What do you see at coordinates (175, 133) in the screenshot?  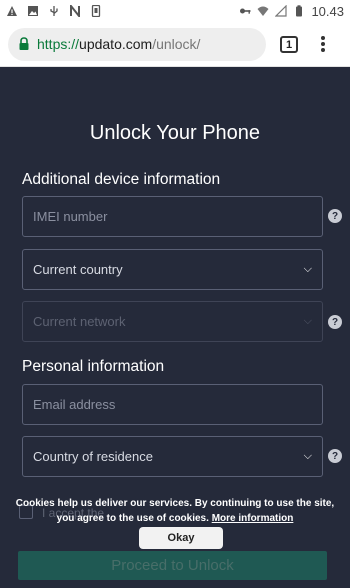 I see `page-title: Unlock Your Phone` at bounding box center [175, 133].